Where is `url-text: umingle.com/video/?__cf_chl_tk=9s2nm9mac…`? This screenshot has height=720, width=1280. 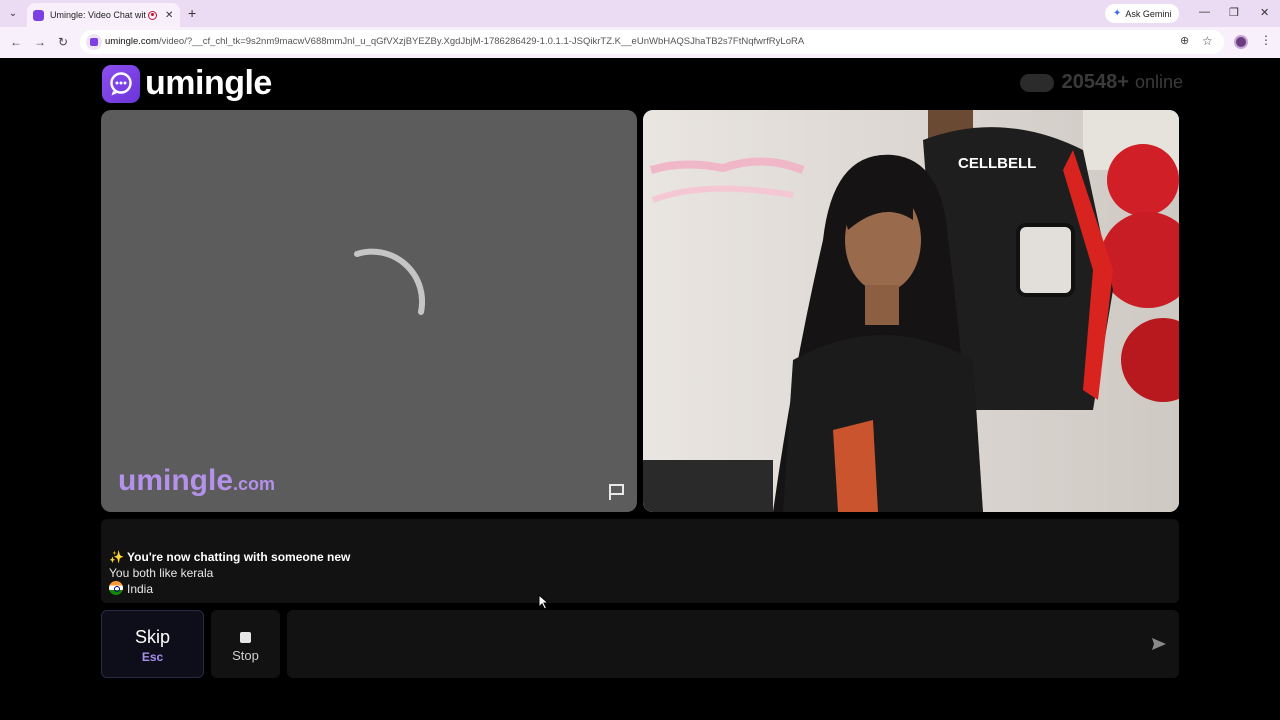 url-text: umingle.com/video/?__cf_chl_tk=9s2nm9mac… is located at coordinates (454, 41).